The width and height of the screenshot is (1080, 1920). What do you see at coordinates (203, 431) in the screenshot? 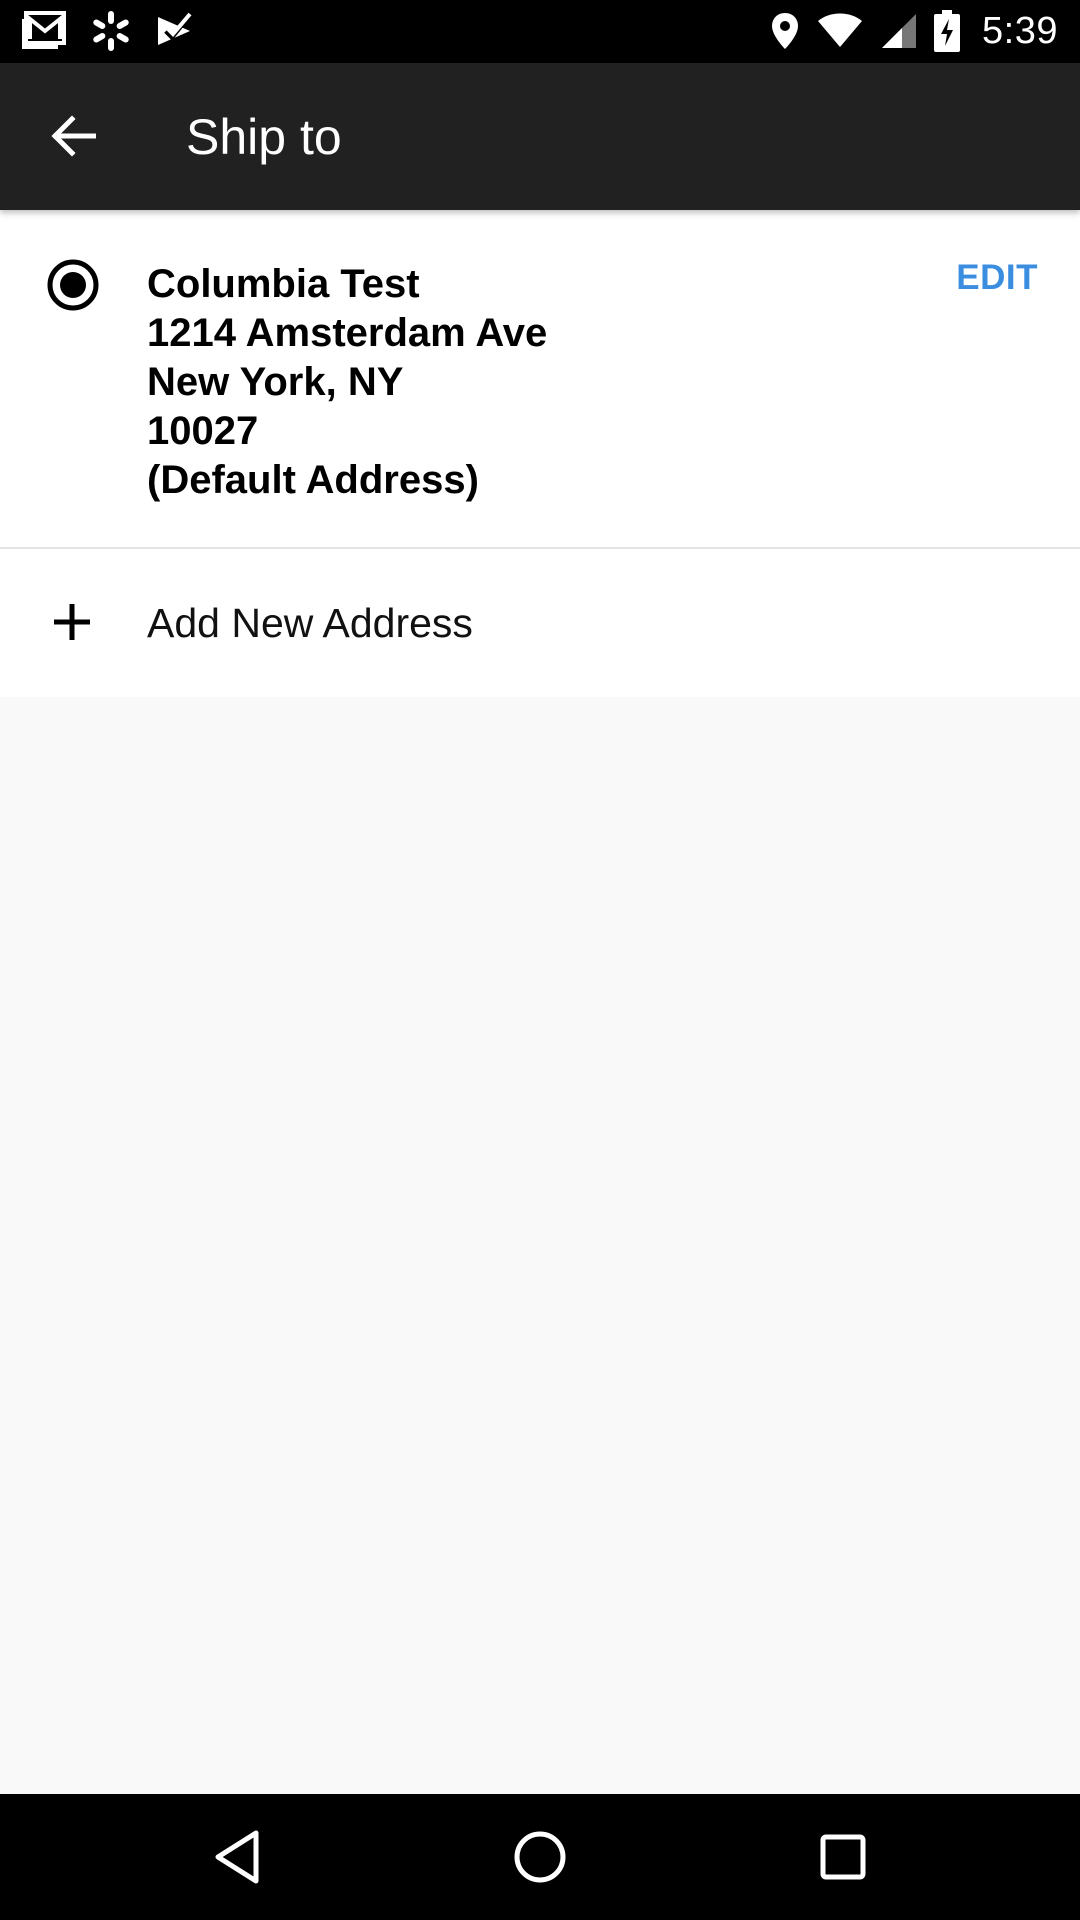
I see `address-zip: 10027` at bounding box center [203, 431].